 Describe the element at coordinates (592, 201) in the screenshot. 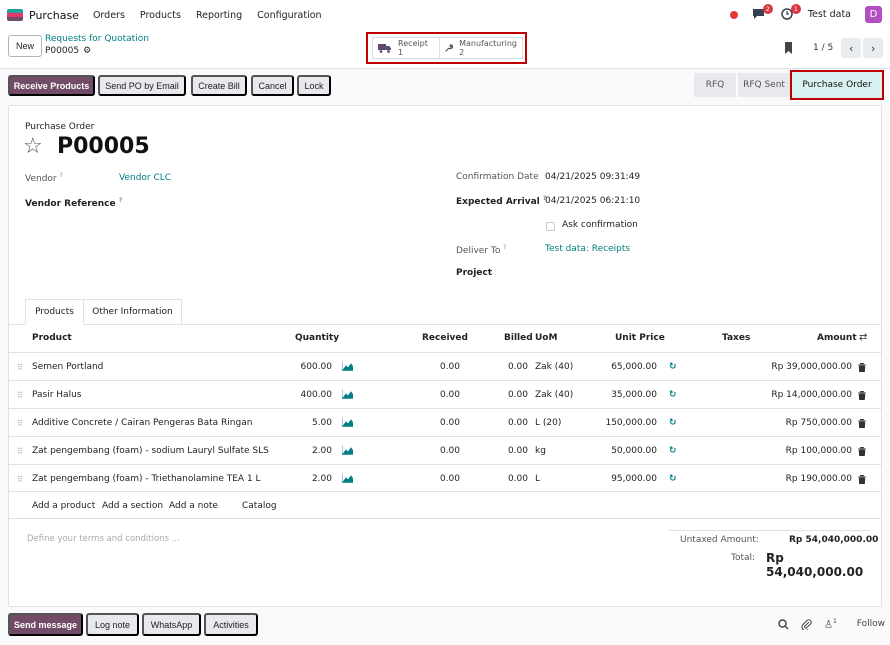

I see `expected-arrival-field: 04/21/2025 06:21:10` at that location.